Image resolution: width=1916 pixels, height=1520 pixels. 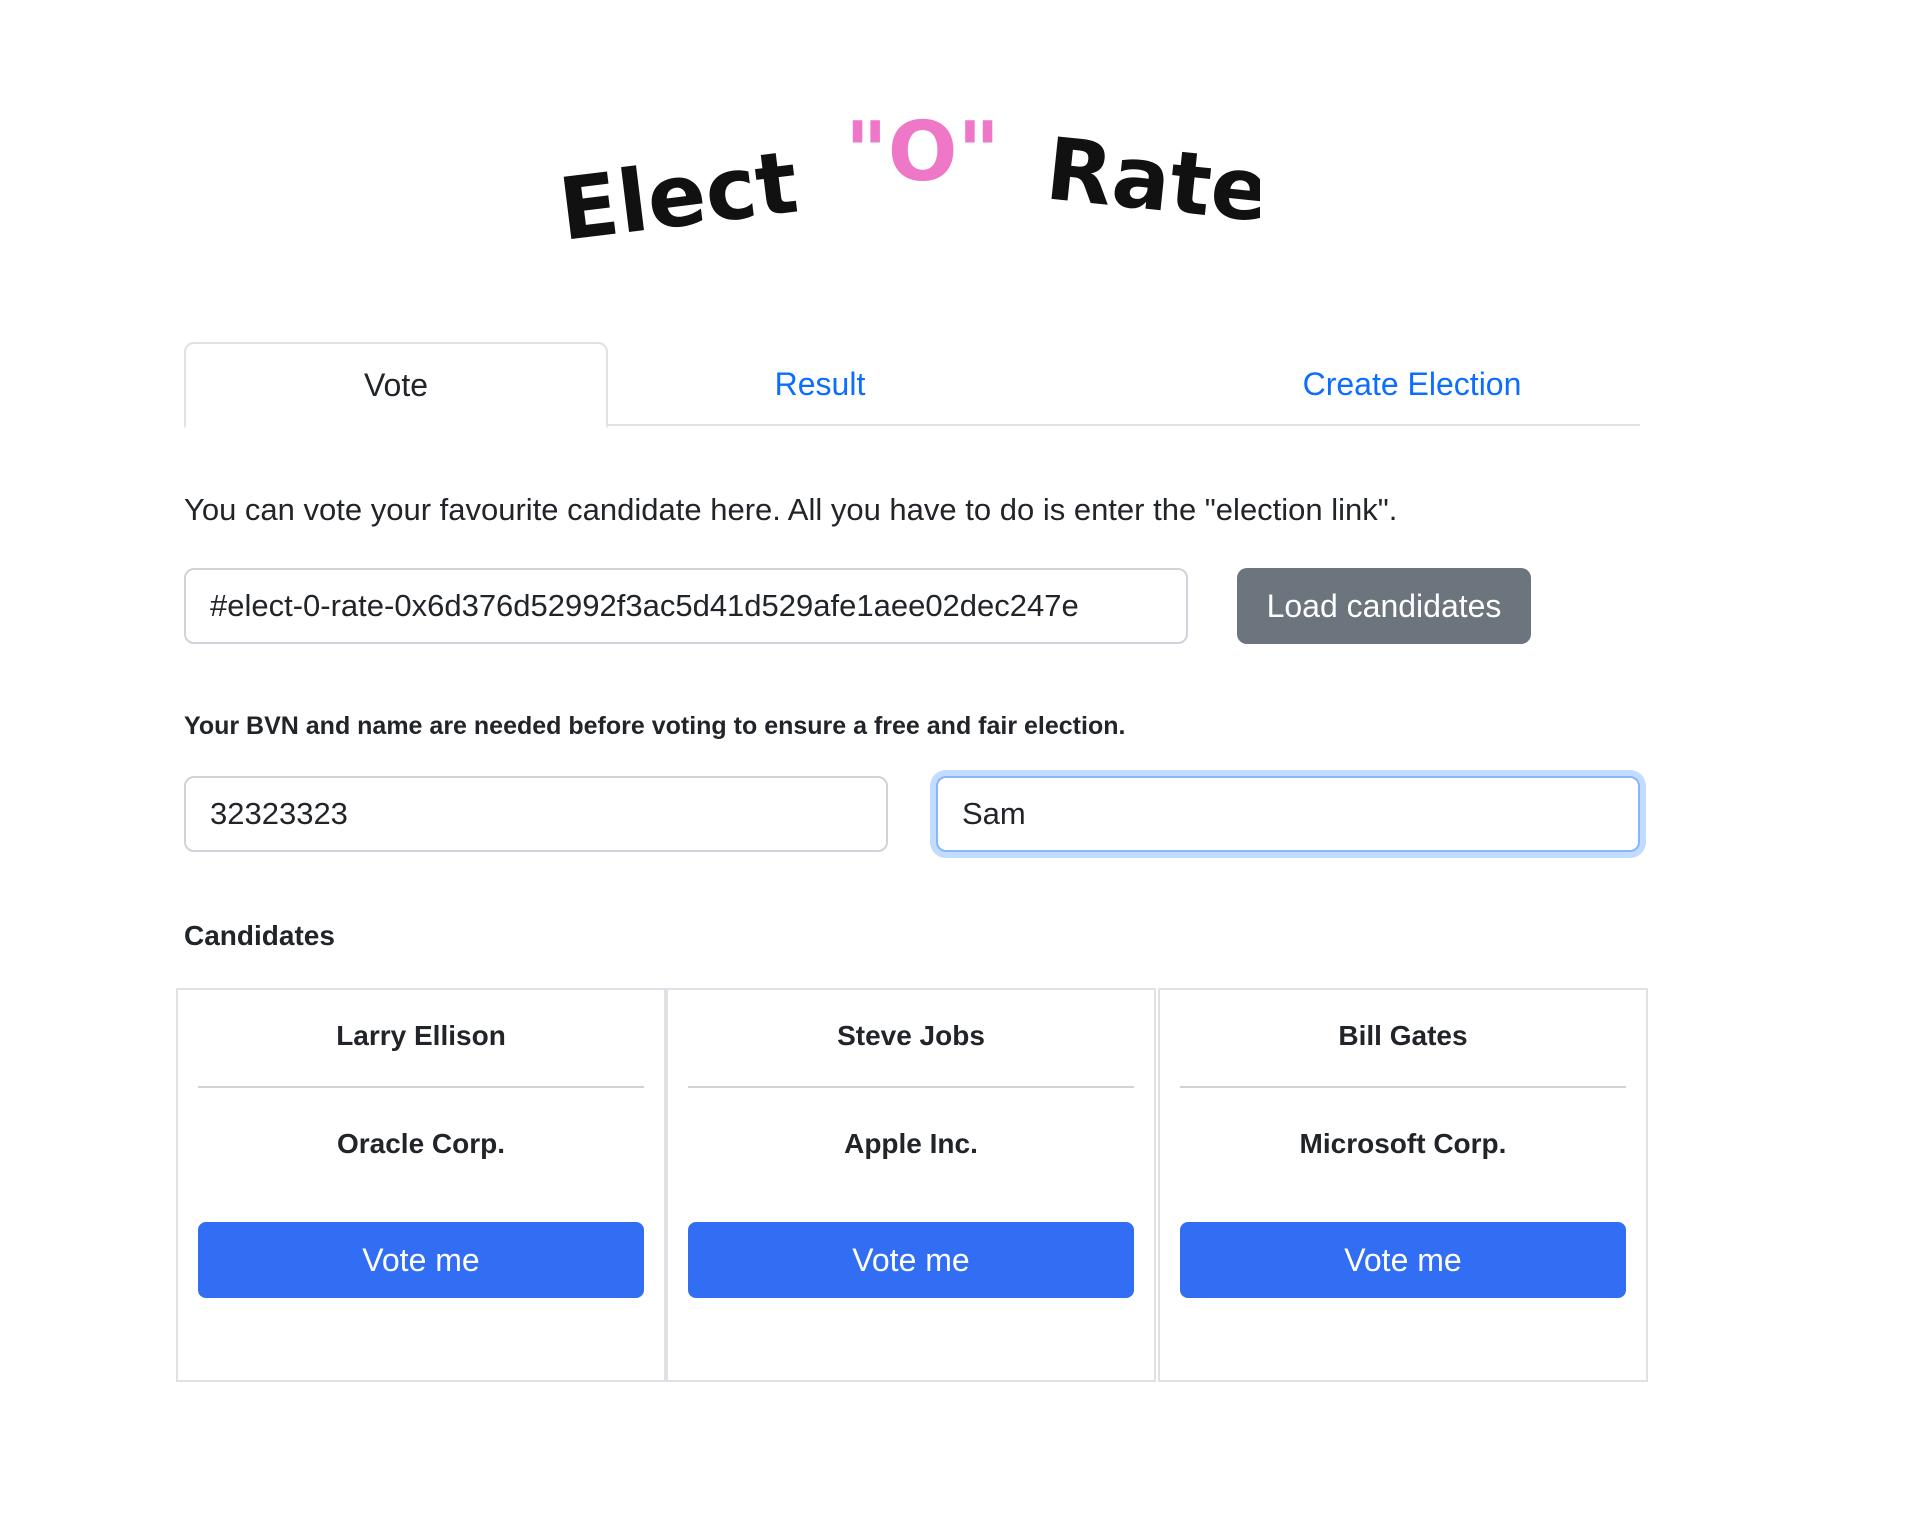 I want to click on bvn-input: 32323323, so click(x=536, y=814).